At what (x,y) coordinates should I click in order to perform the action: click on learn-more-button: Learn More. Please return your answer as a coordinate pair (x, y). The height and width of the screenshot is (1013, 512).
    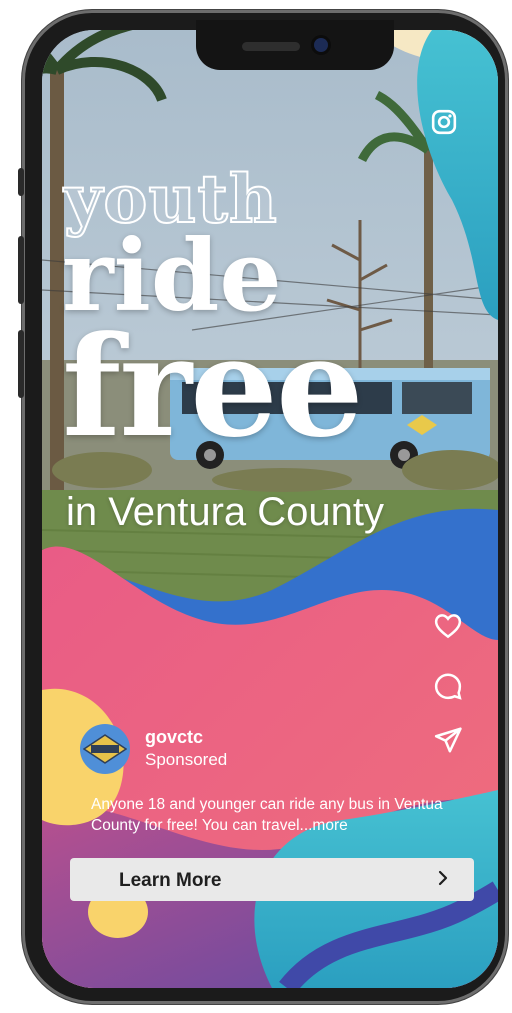
    Looking at the image, I should click on (272, 879).